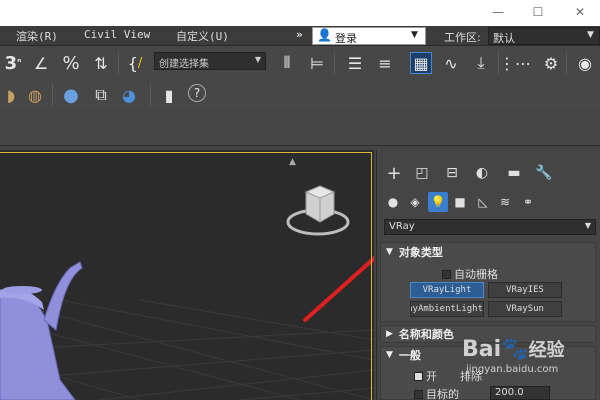 The height and width of the screenshot is (400, 600). Describe the element at coordinates (514, 173) in the screenshot. I see `display-tab-icon: ▬` at that location.